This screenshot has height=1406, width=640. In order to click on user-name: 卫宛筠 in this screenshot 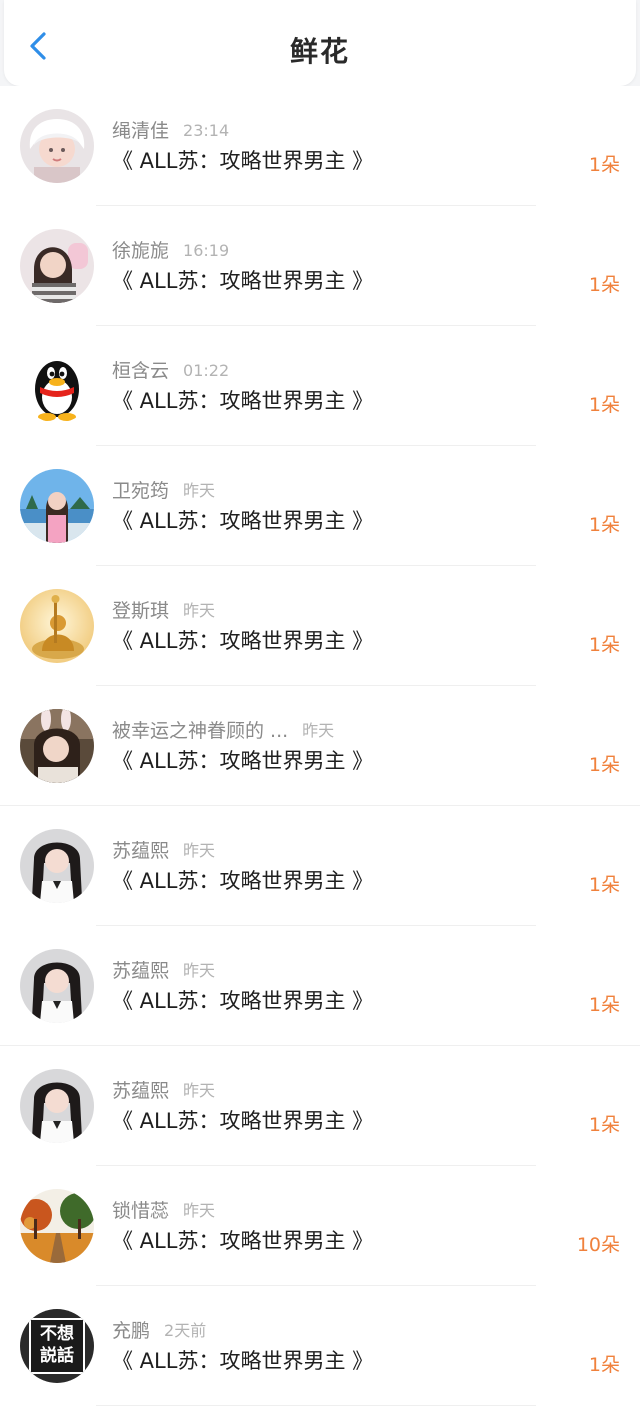, I will do `click(140, 491)`.